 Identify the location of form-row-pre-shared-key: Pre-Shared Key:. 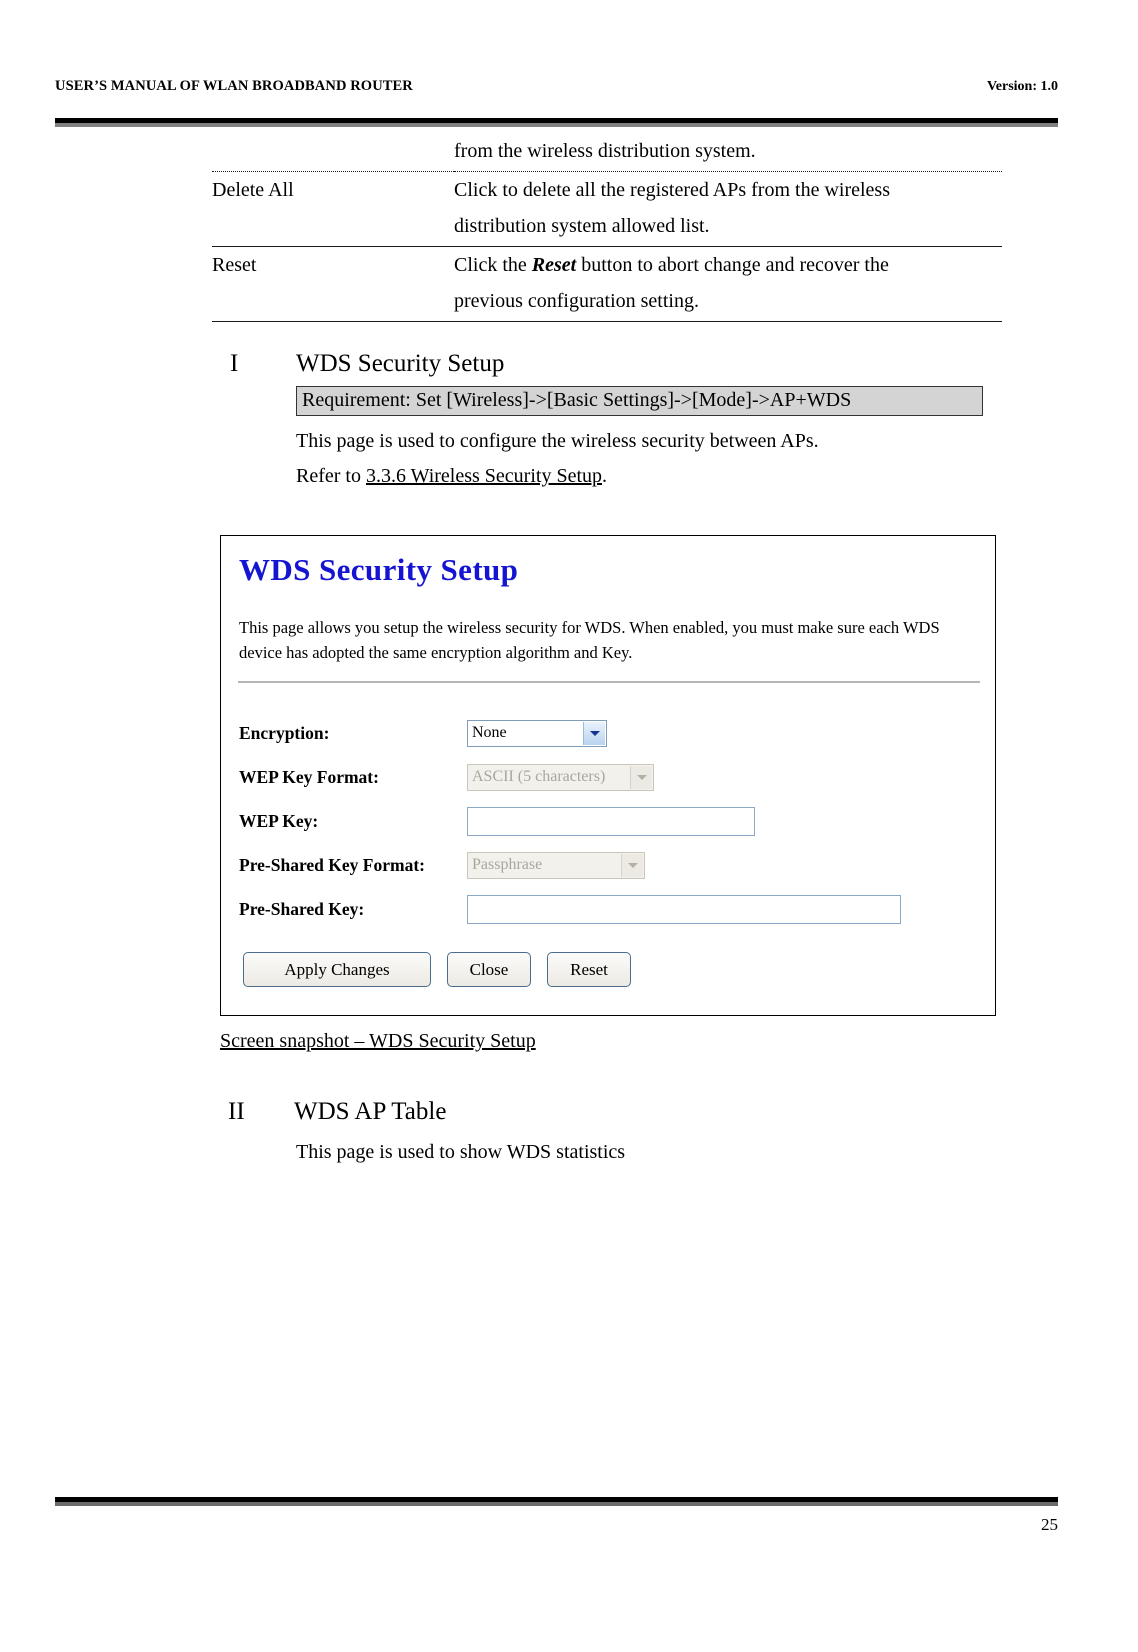
(610, 909).